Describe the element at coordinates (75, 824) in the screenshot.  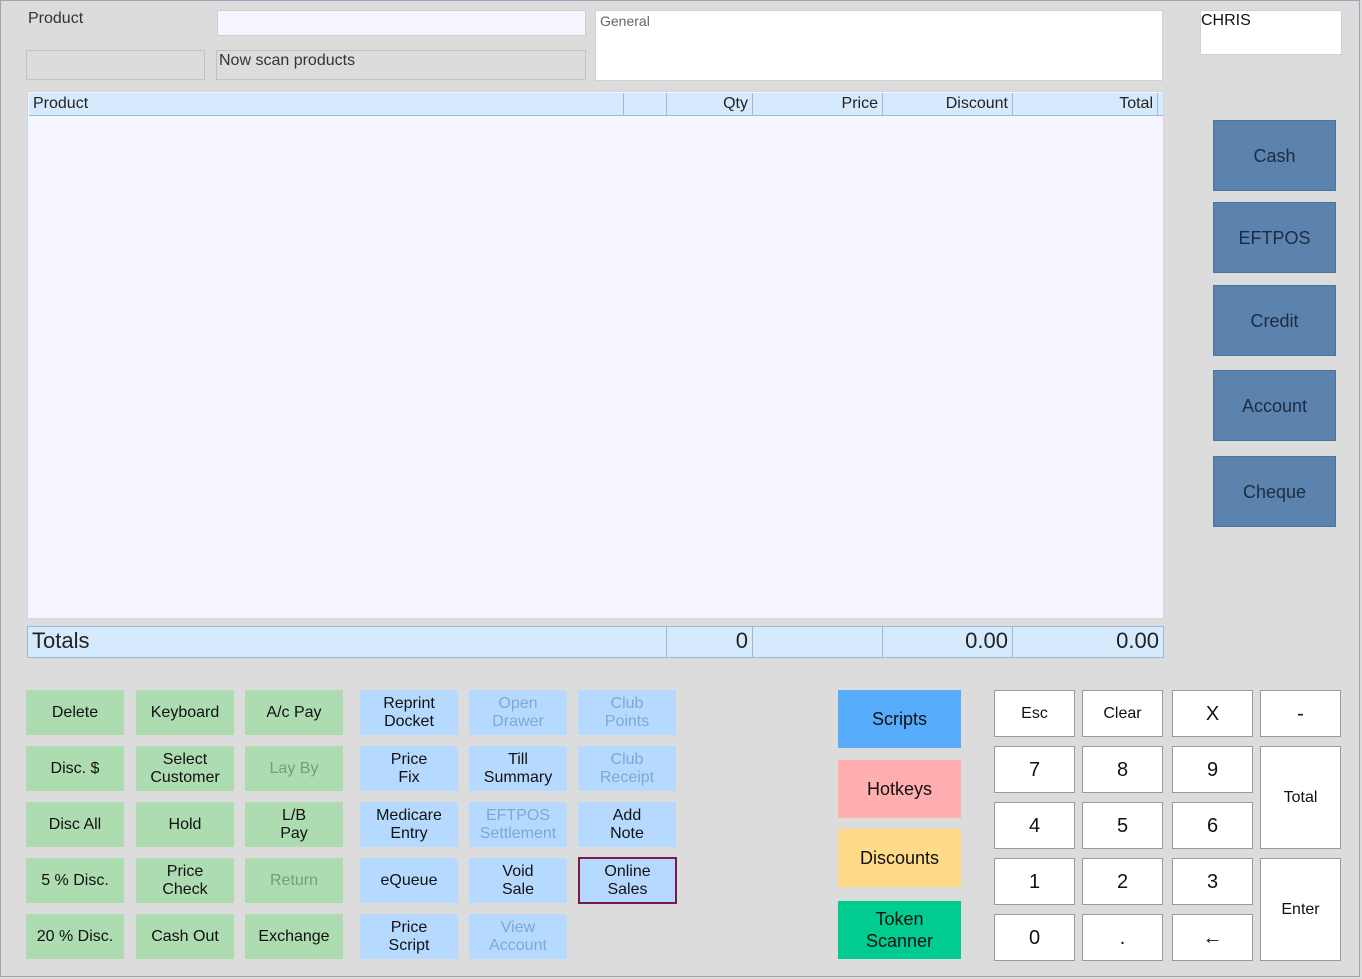
I see `disc-all-button: Disc All` at that location.